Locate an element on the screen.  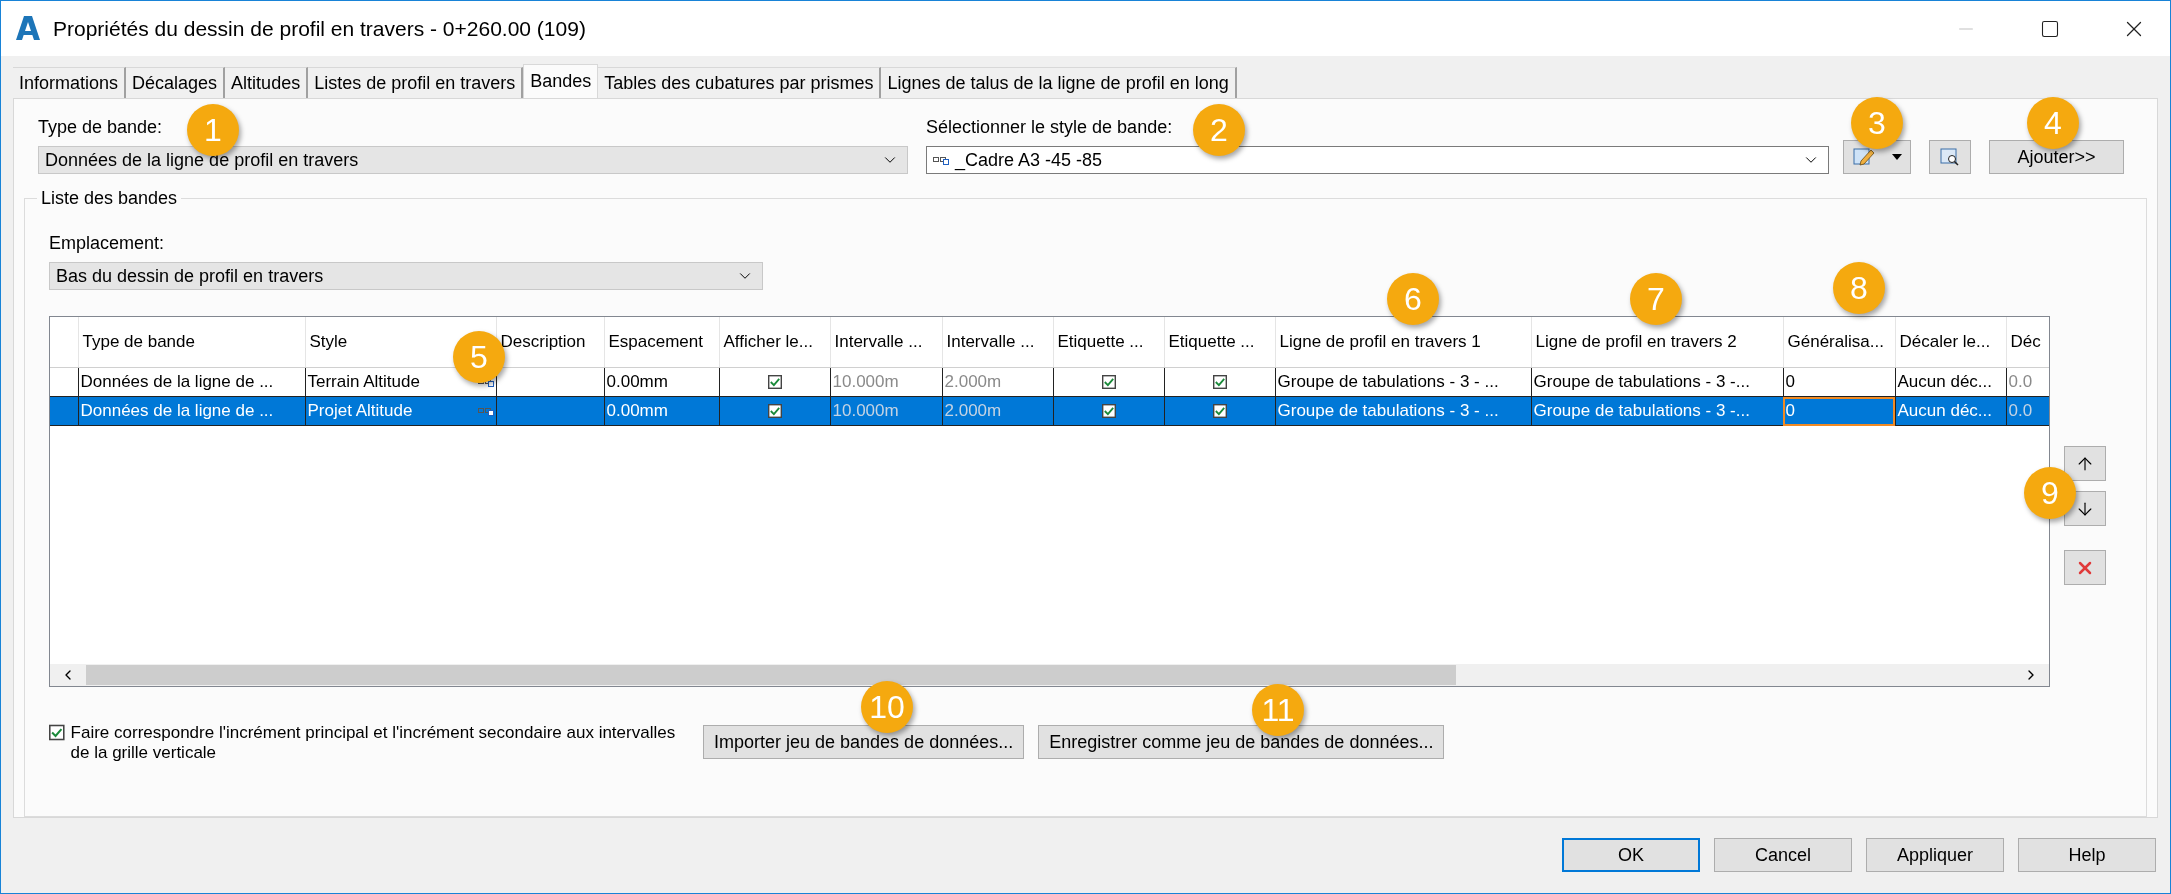
table-cell: Projet Altitude is located at coordinates (360, 411).